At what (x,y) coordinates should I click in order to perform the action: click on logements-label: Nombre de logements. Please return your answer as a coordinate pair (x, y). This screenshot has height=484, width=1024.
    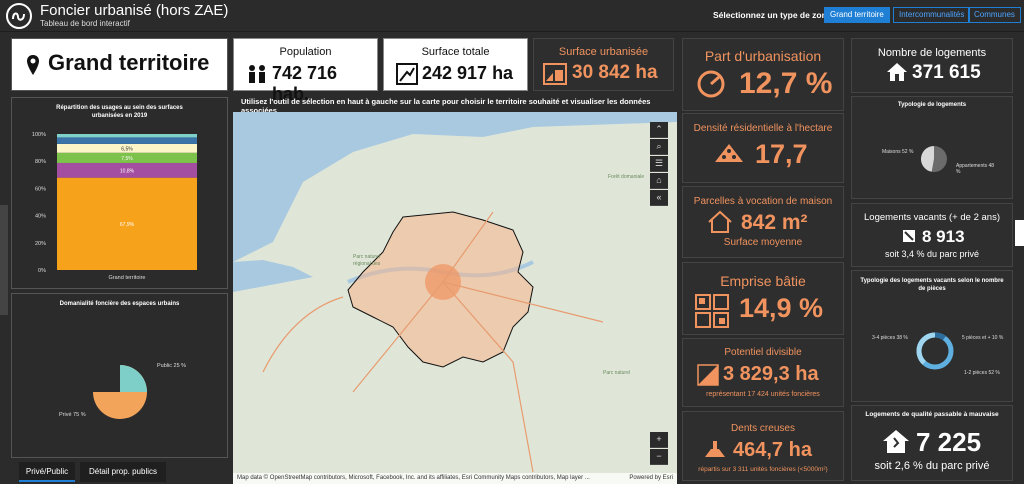
    Looking at the image, I should click on (932, 53).